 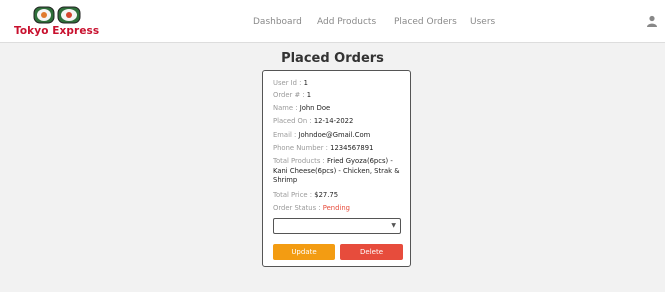 I want to click on email-label: Email :, so click(x=285, y=135).